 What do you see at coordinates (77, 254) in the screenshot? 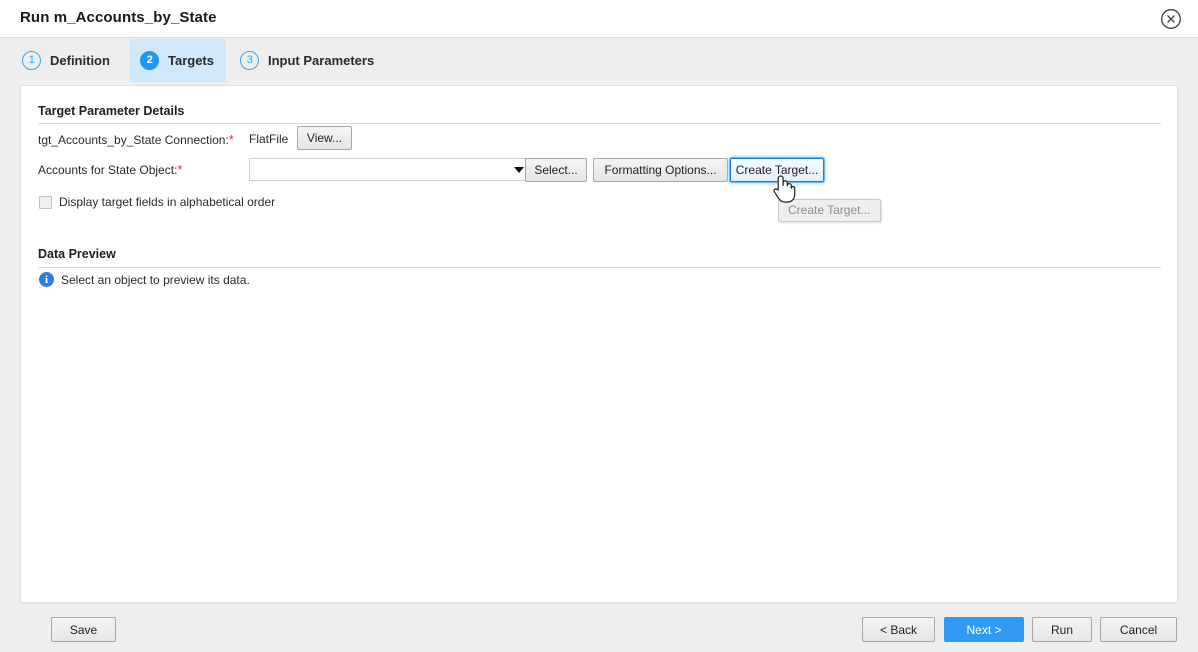
I see `data-preview-heading: Data Preview` at bounding box center [77, 254].